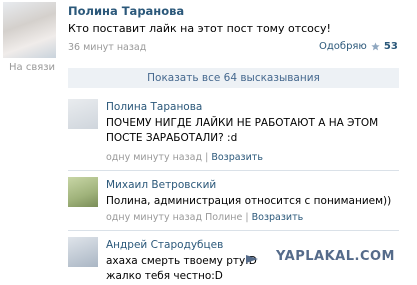 Image resolution: width=417 pixels, height=285 pixels. Describe the element at coordinates (233, 78) in the screenshot. I see `show-all-comments-button: Показать все 64 высказывания` at that location.